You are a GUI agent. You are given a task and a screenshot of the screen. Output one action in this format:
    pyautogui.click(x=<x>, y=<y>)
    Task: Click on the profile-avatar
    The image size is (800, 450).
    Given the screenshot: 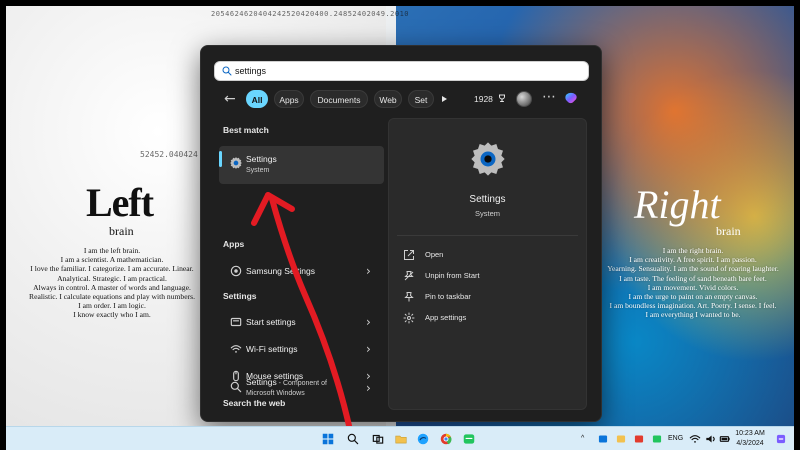 What is the action you would take?
    pyautogui.click(x=524, y=99)
    